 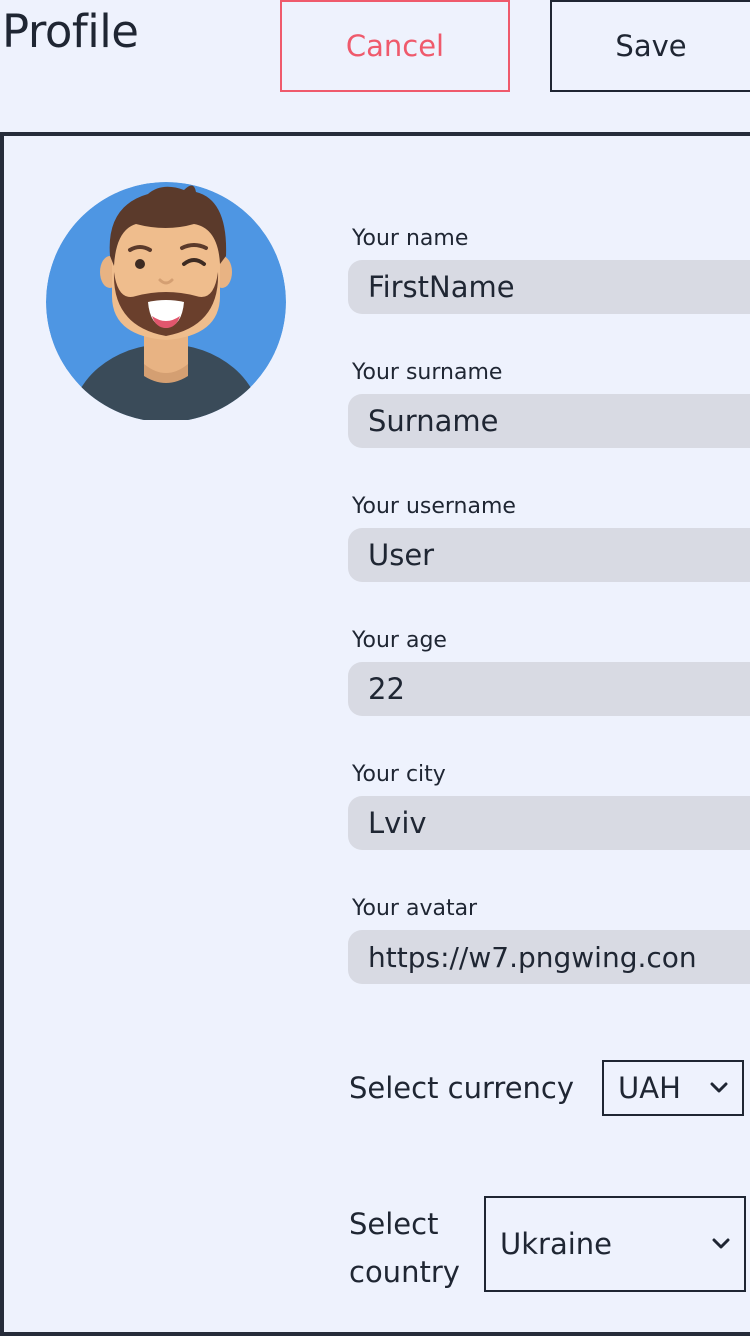 I want to click on avatar-url-label: Your avatar, so click(x=415, y=908).